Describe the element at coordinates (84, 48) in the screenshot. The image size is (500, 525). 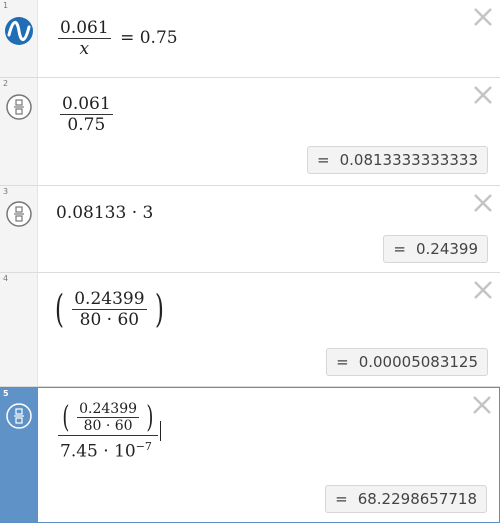
I see `denominator: x` at that location.